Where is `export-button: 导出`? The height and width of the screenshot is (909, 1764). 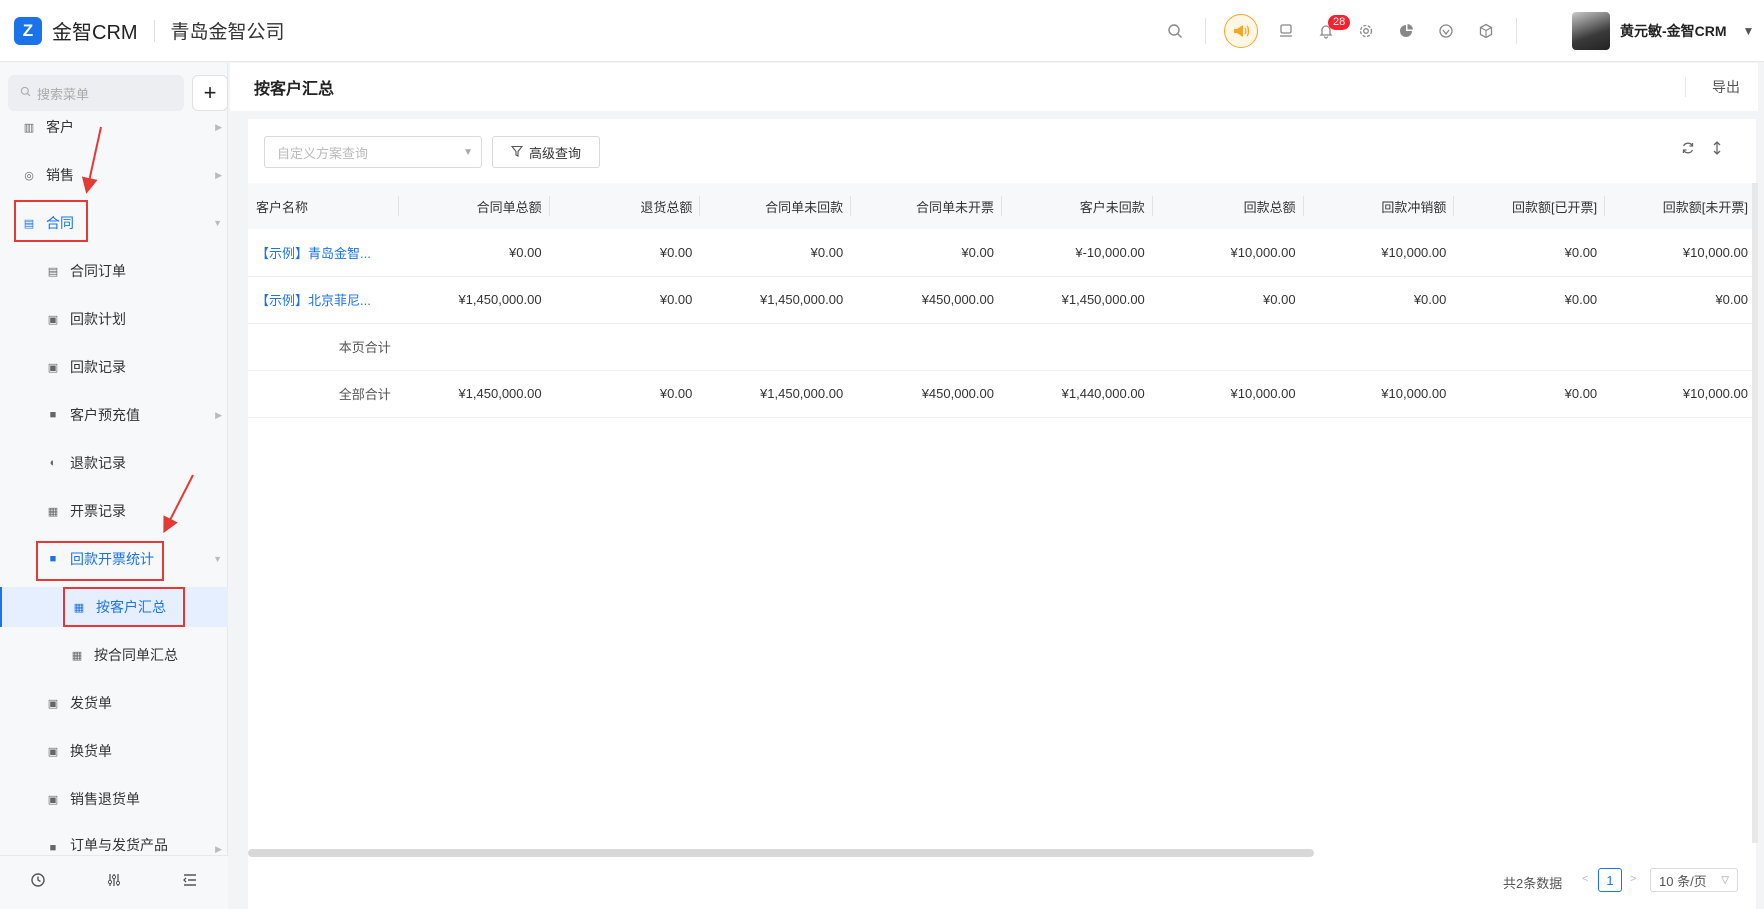
export-button: 导出 is located at coordinates (1712, 87).